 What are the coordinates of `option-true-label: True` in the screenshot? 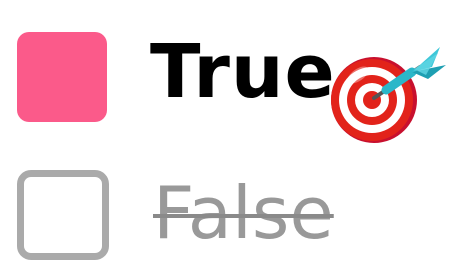 It's located at (243, 72).